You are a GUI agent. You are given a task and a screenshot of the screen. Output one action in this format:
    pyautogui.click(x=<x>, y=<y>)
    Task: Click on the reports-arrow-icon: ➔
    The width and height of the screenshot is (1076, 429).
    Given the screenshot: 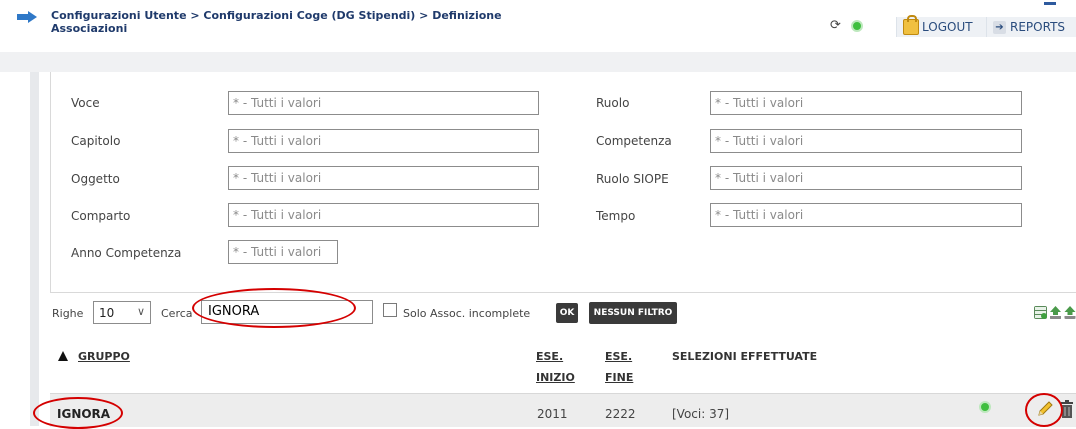 What is the action you would take?
    pyautogui.click(x=999, y=27)
    